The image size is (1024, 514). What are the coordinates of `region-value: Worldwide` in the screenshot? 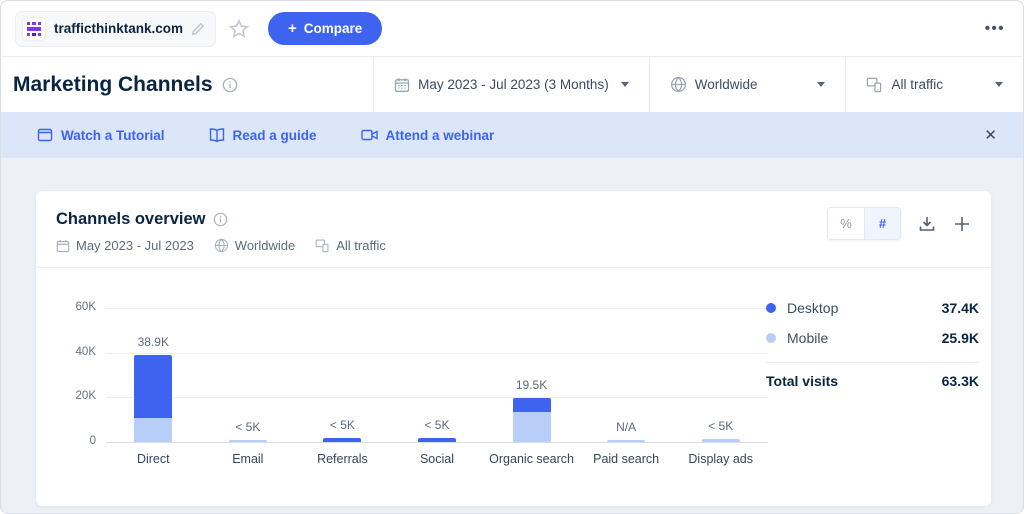 It's located at (726, 84).